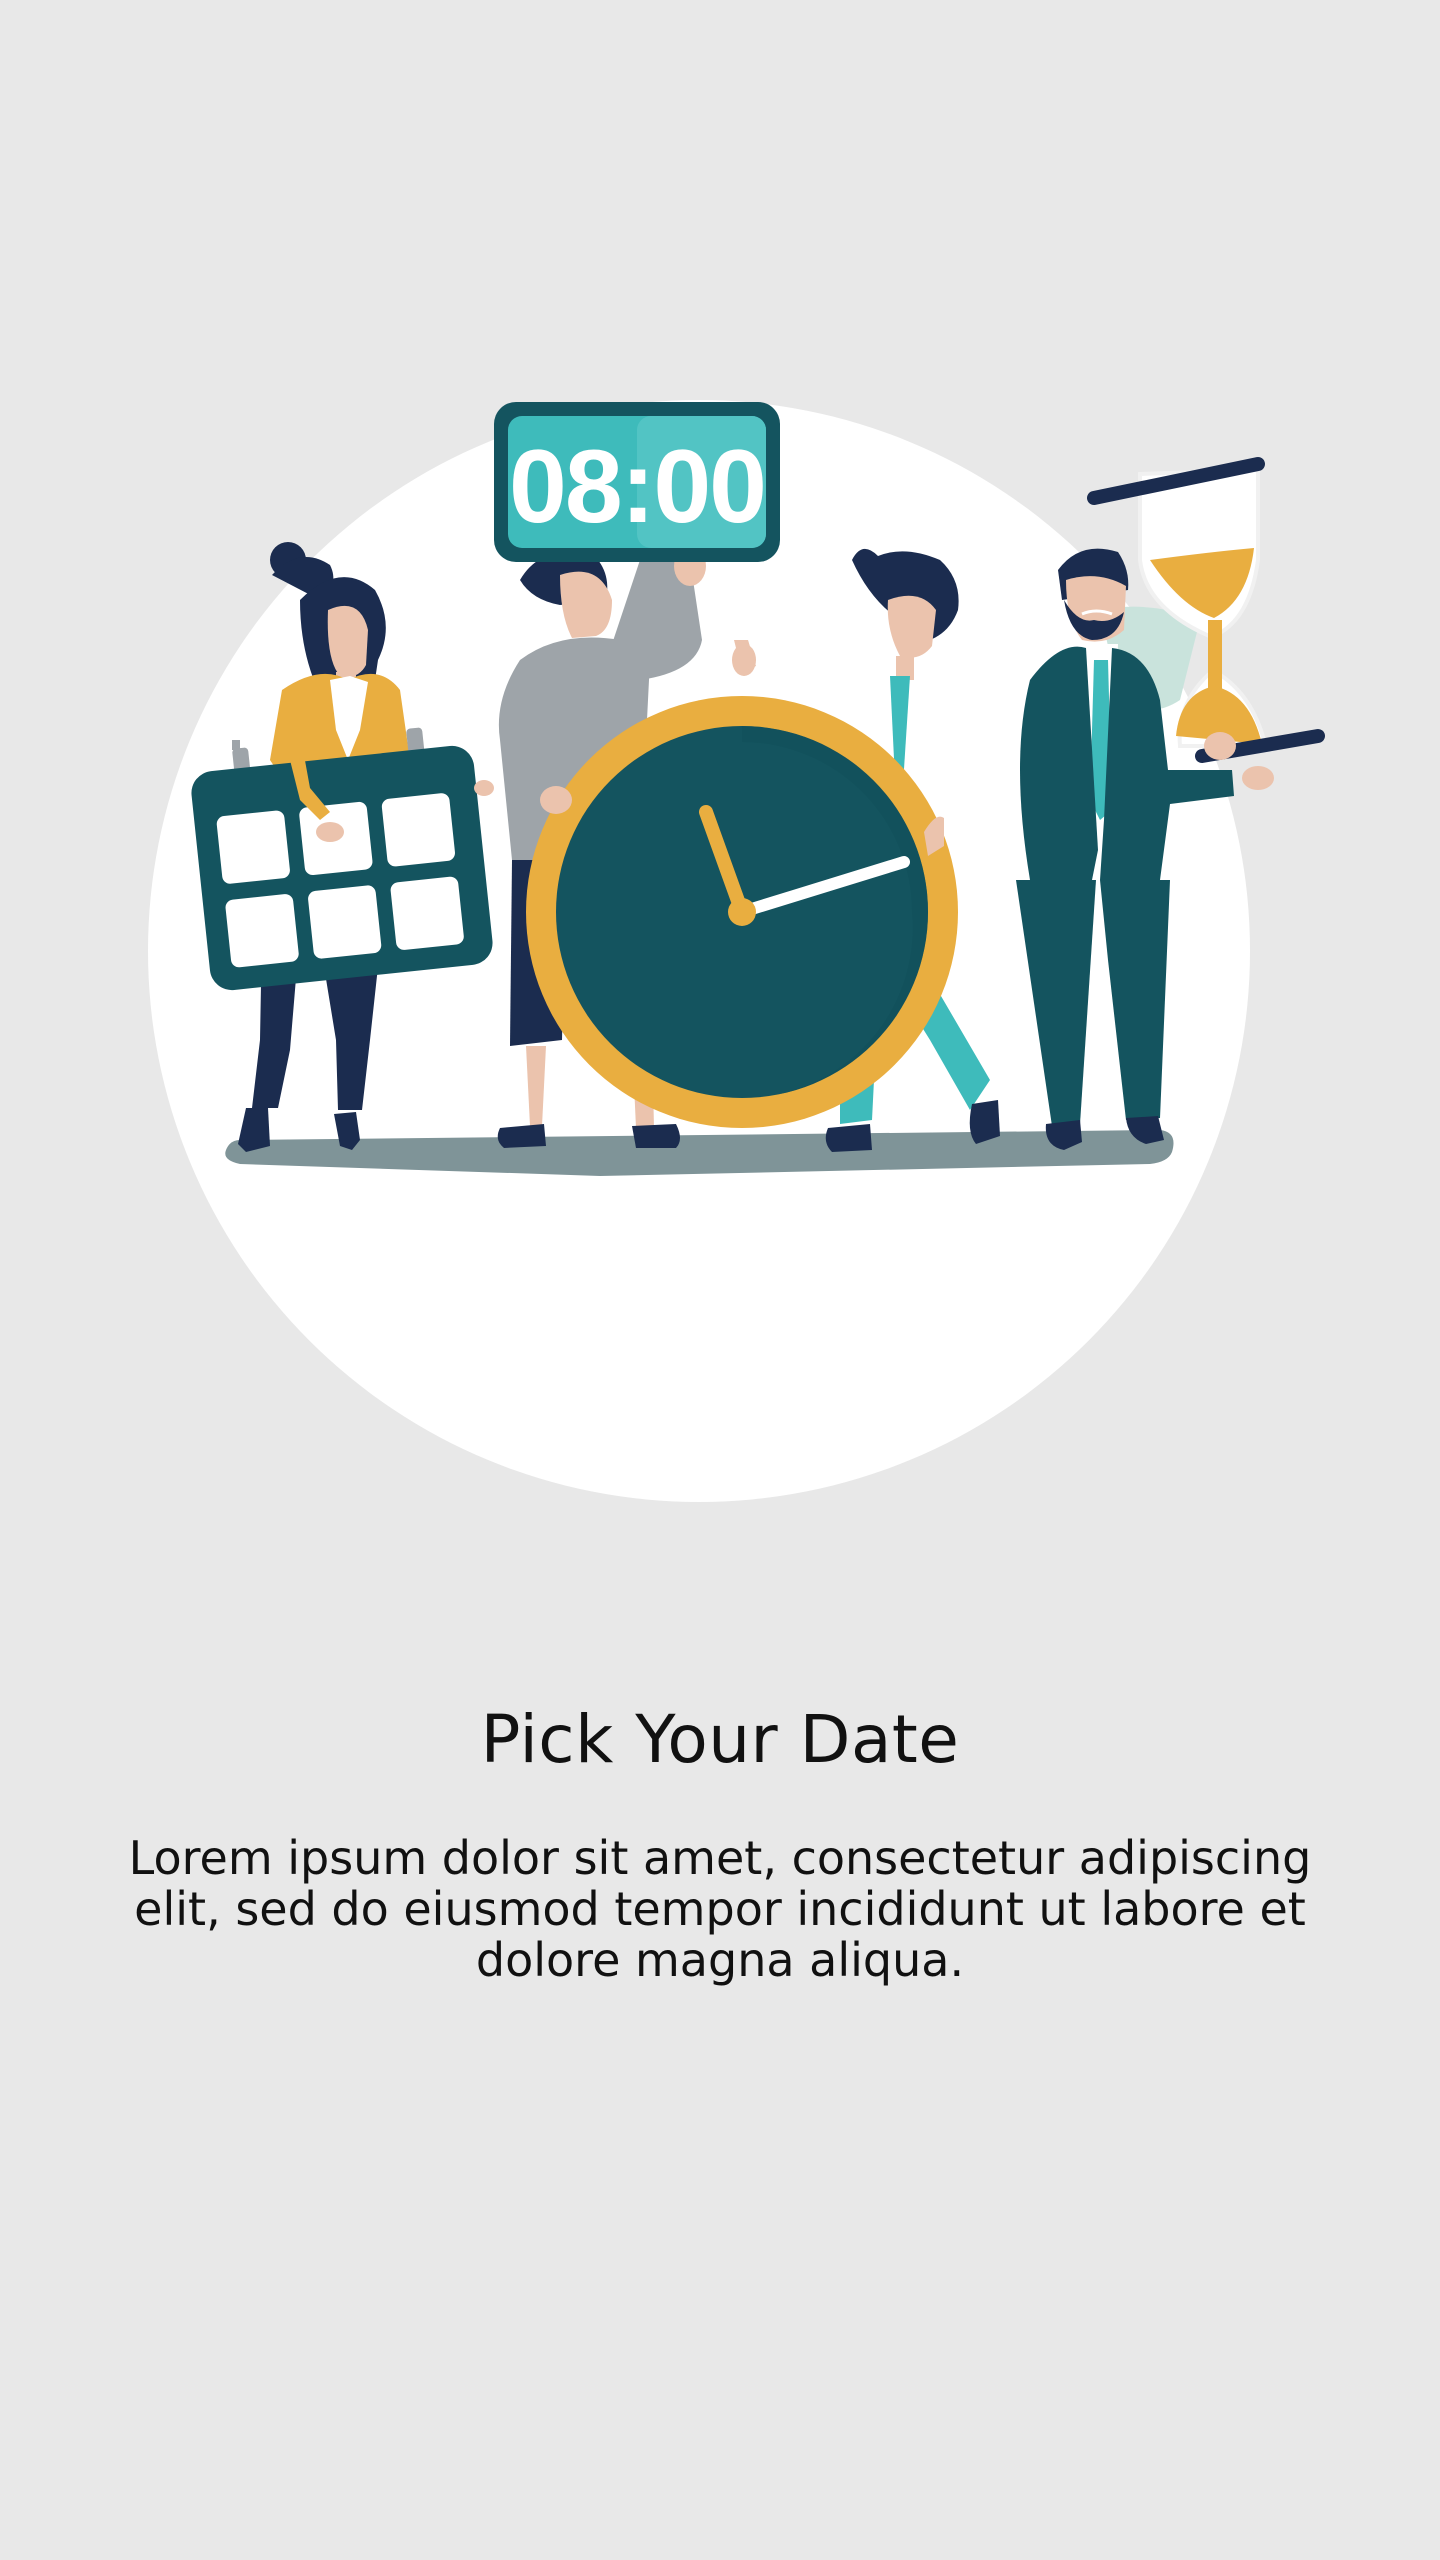 This screenshot has height=2560, width=1440. What do you see at coordinates (742, 912) in the screenshot?
I see `big-clock-icon` at bounding box center [742, 912].